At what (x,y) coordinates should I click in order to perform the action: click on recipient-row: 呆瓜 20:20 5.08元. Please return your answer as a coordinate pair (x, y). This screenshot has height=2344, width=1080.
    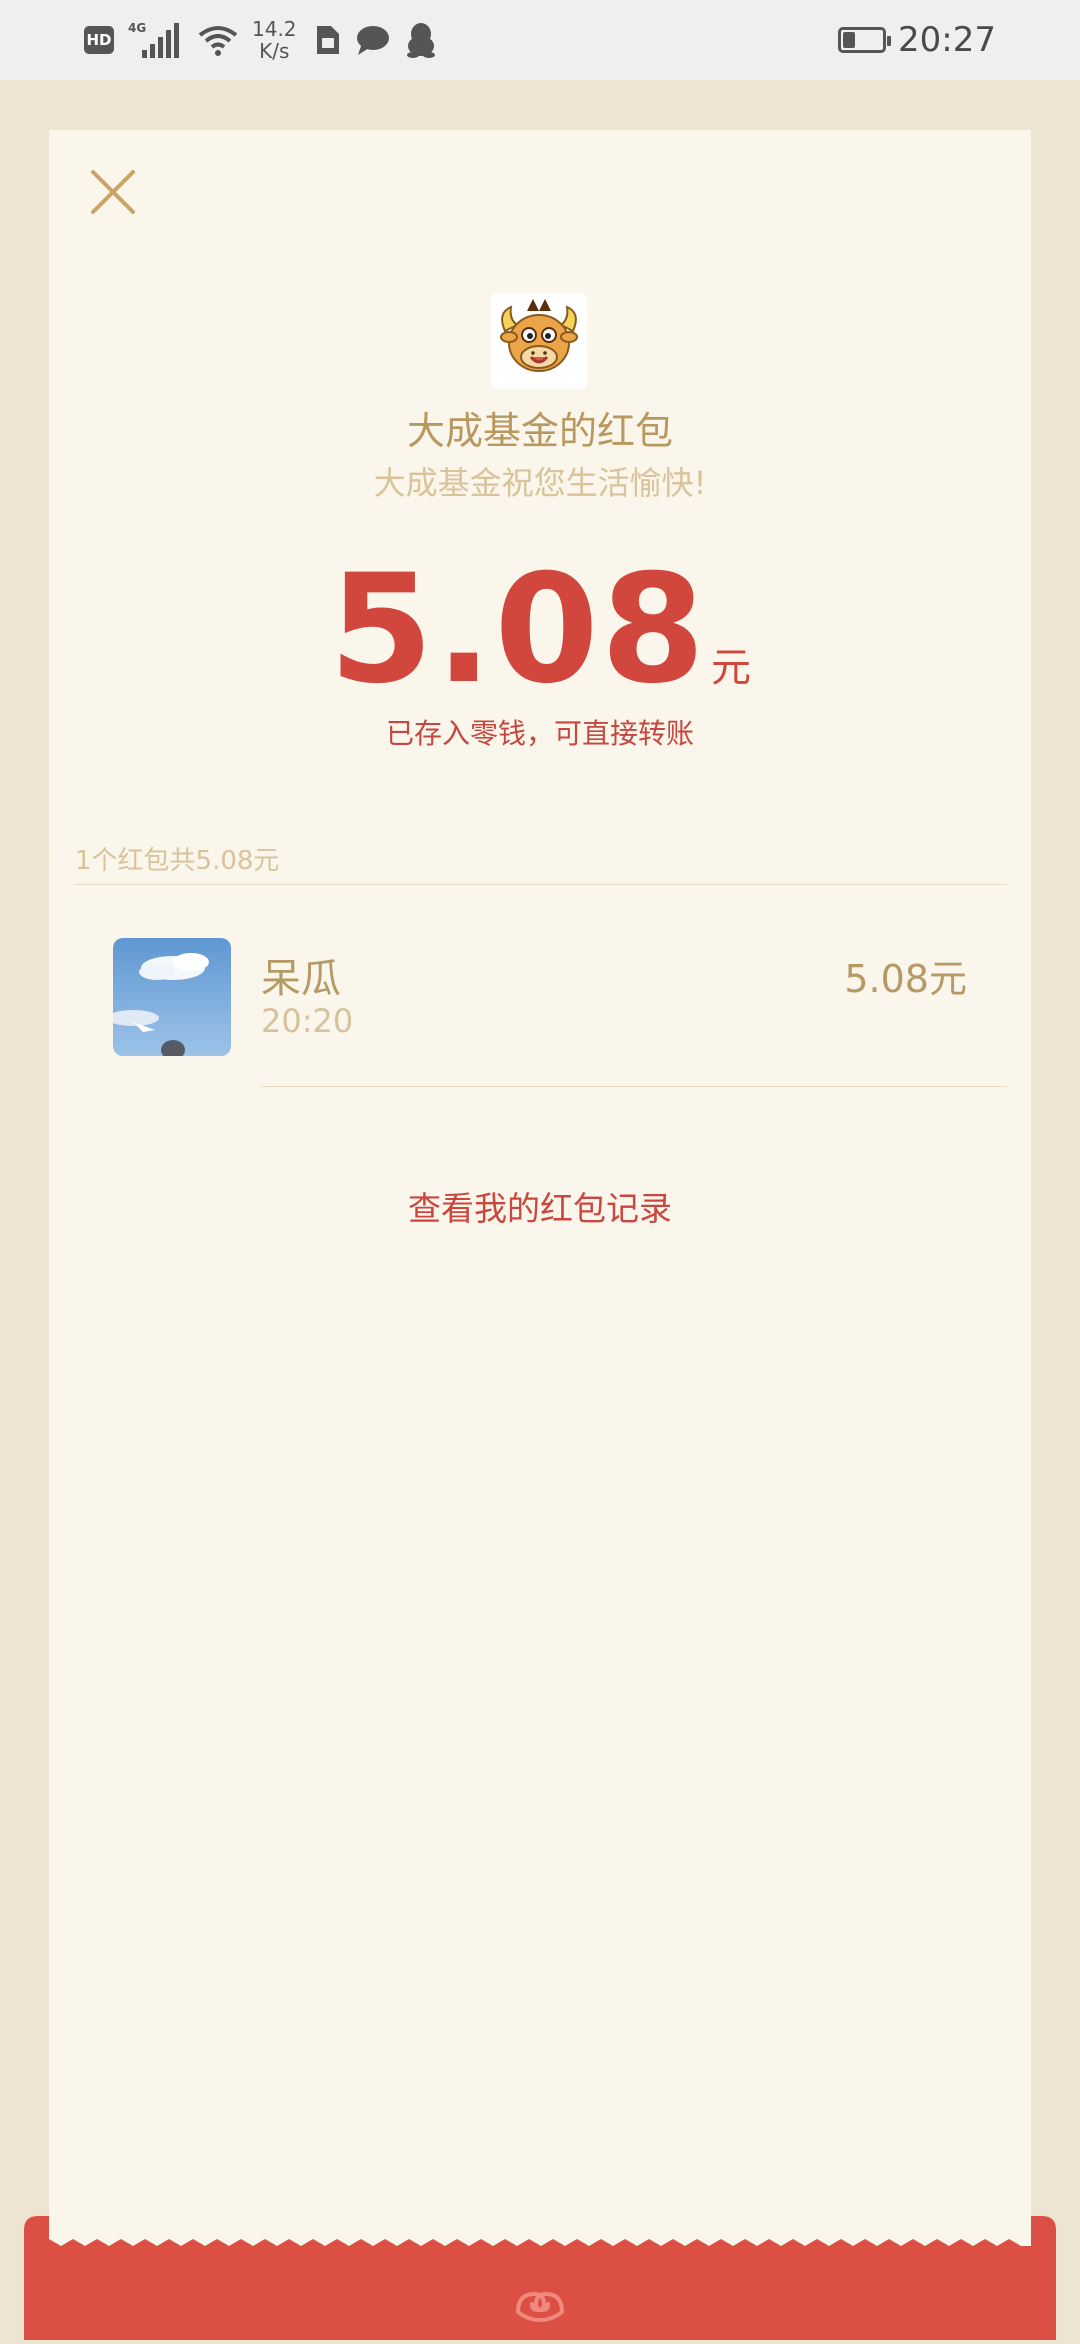
    Looking at the image, I should click on (560, 1078).